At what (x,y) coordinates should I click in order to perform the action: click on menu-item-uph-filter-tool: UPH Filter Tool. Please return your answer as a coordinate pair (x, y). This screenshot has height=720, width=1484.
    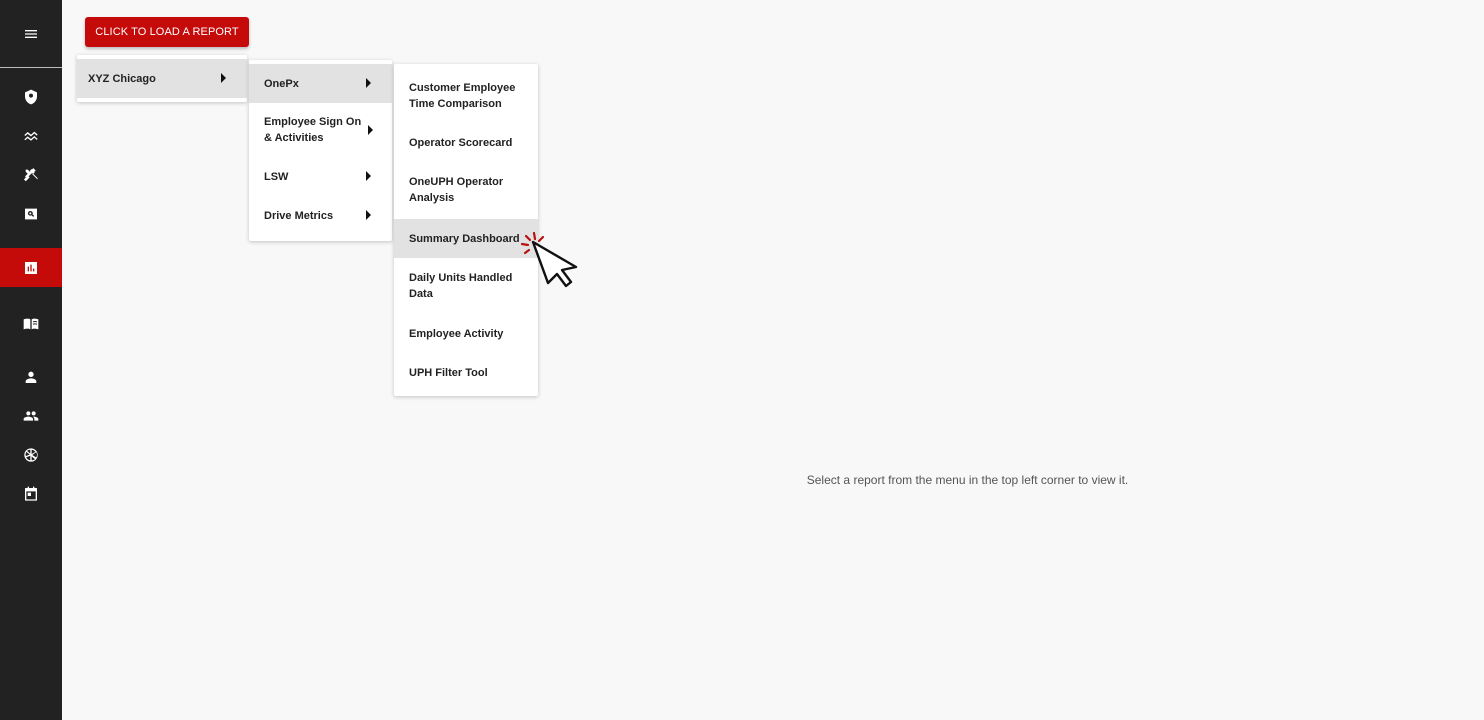
    Looking at the image, I should click on (466, 372).